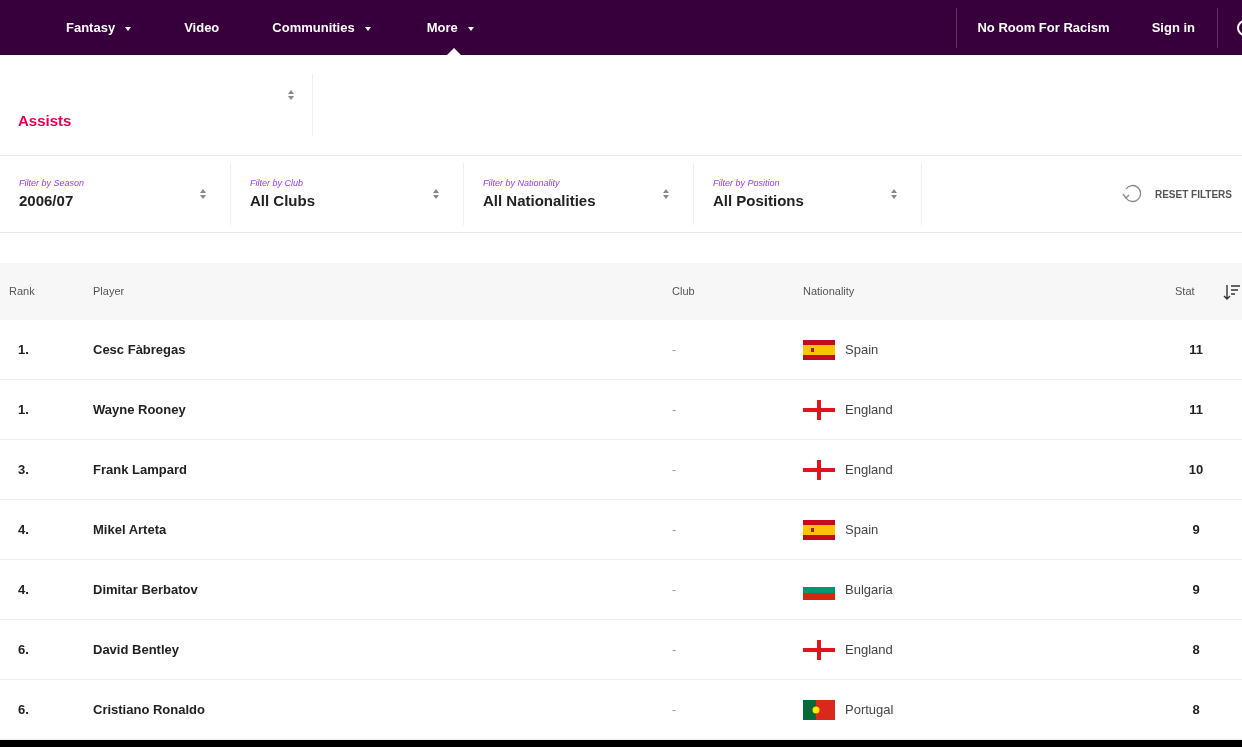 This screenshot has width=1242, height=747. What do you see at coordinates (22, 292) in the screenshot?
I see `column-header: Rank` at bounding box center [22, 292].